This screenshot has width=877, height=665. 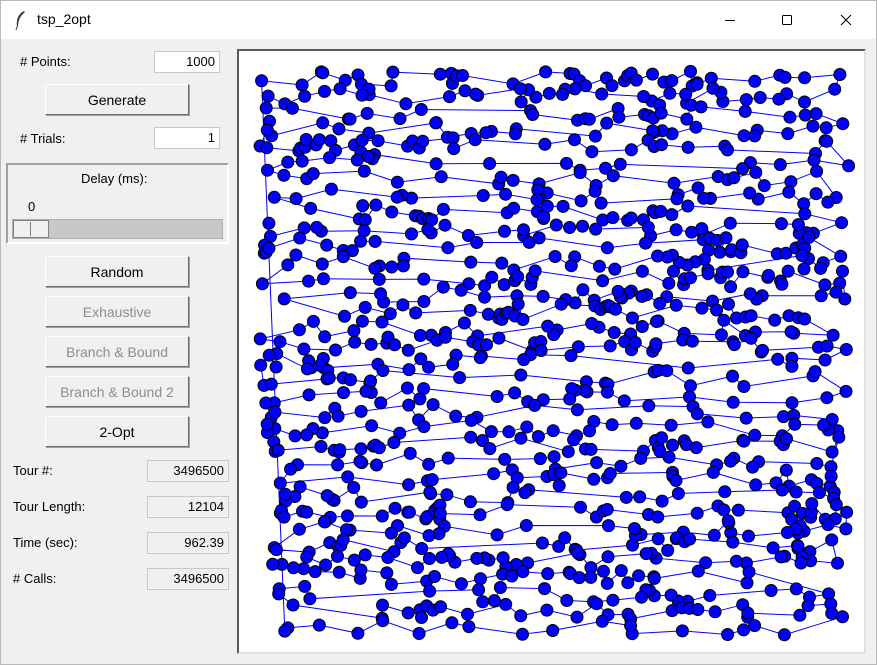 I want to click on two-opt-button: 2-Opt, so click(x=117, y=431).